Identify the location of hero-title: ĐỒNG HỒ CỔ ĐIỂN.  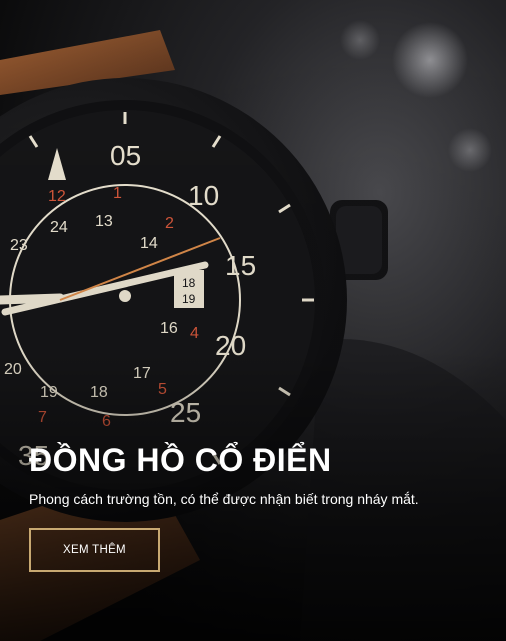
(180, 460).